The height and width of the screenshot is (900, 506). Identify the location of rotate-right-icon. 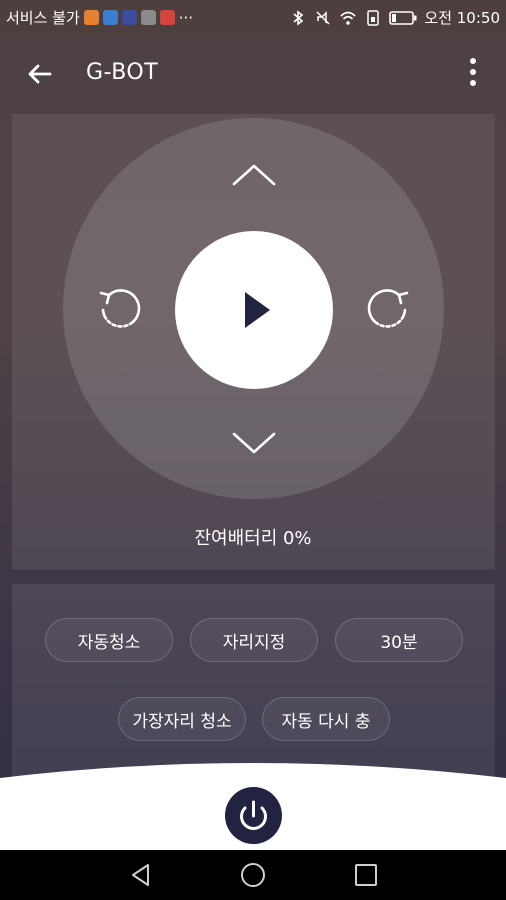
(388, 310).